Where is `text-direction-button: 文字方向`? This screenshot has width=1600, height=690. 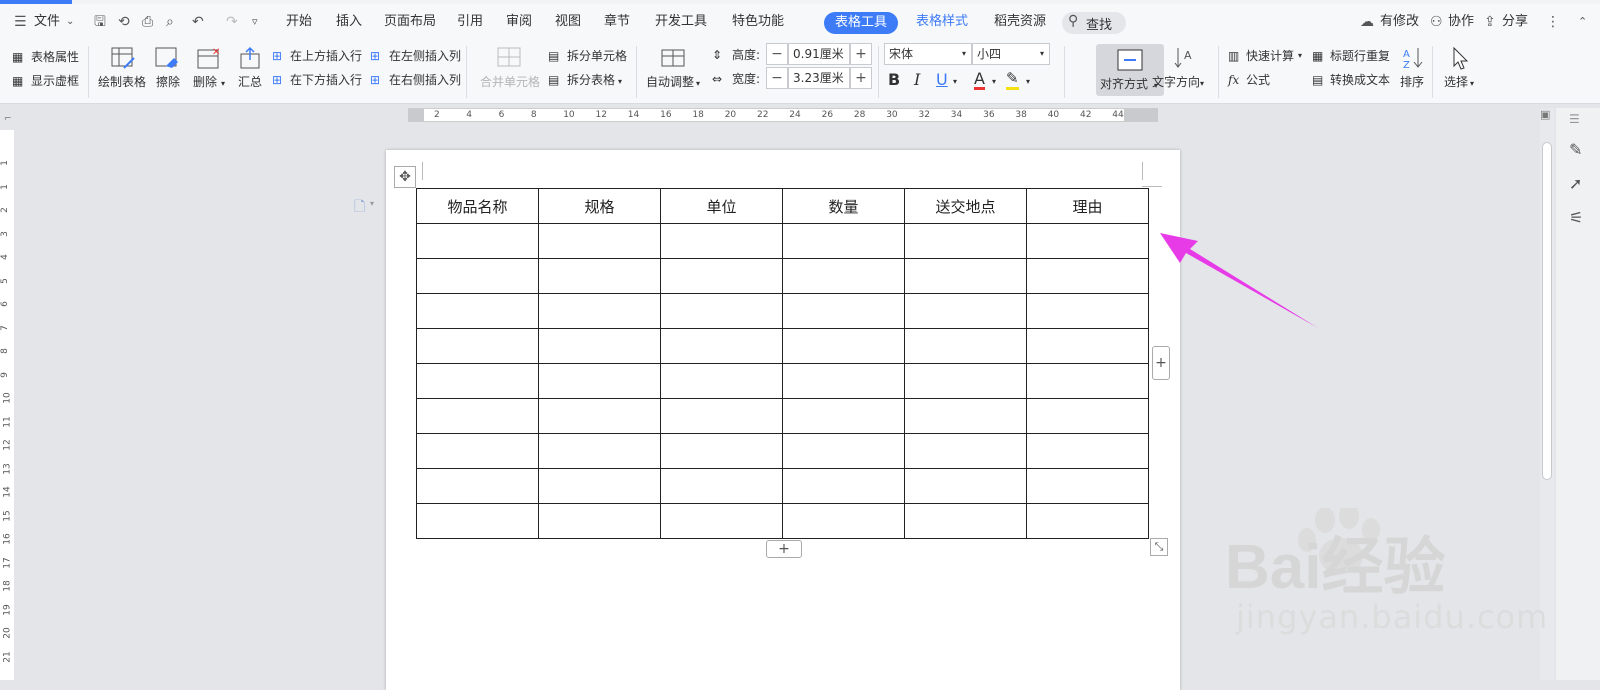
text-direction-button: 文字方向 is located at coordinates (1176, 82).